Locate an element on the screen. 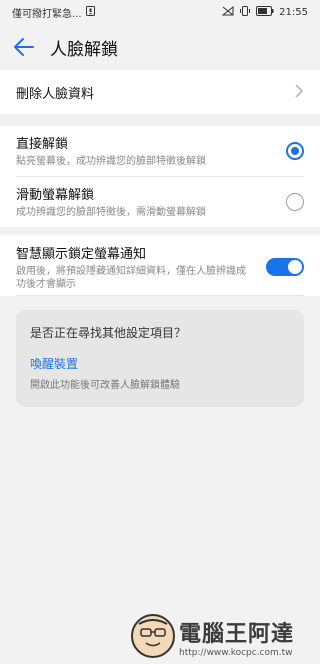 This screenshot has height=664, width=320. wake-device-link: 喚醒裝置 is located at coordinates (160, 363).